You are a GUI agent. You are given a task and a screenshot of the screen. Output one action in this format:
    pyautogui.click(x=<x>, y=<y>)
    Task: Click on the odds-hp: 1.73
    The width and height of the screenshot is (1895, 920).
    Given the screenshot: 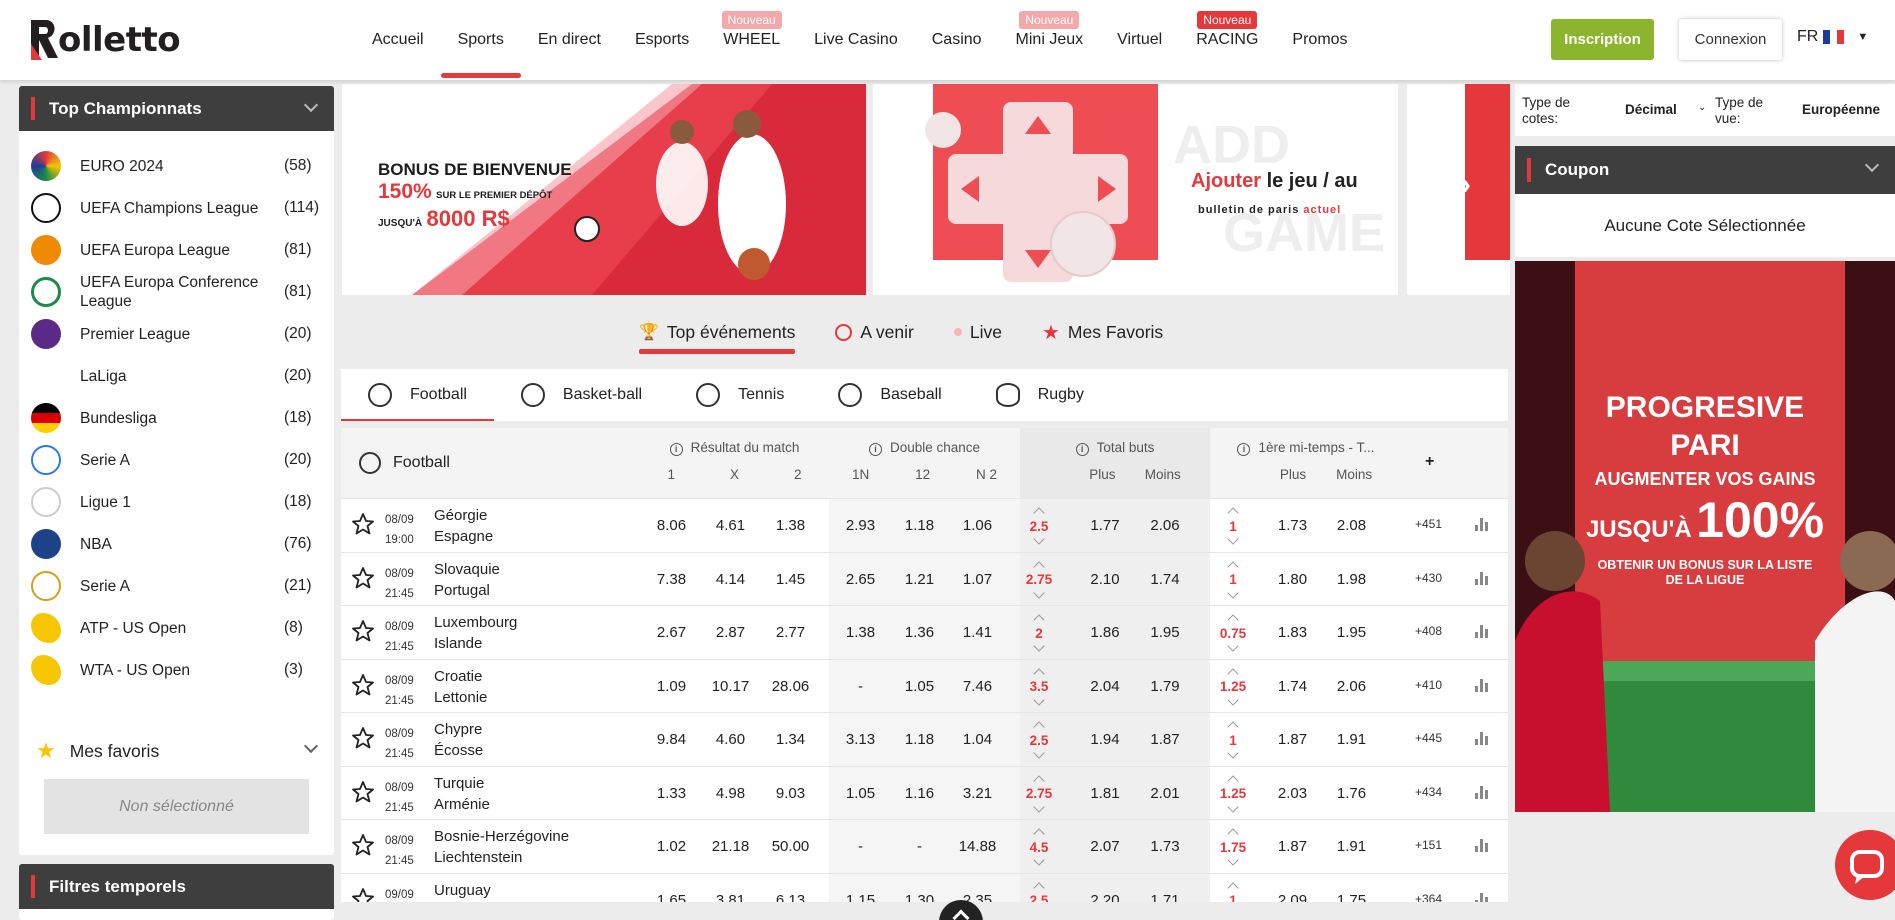 What is the action you would take?
    pyautogui.click(x=1292, y=525)
    